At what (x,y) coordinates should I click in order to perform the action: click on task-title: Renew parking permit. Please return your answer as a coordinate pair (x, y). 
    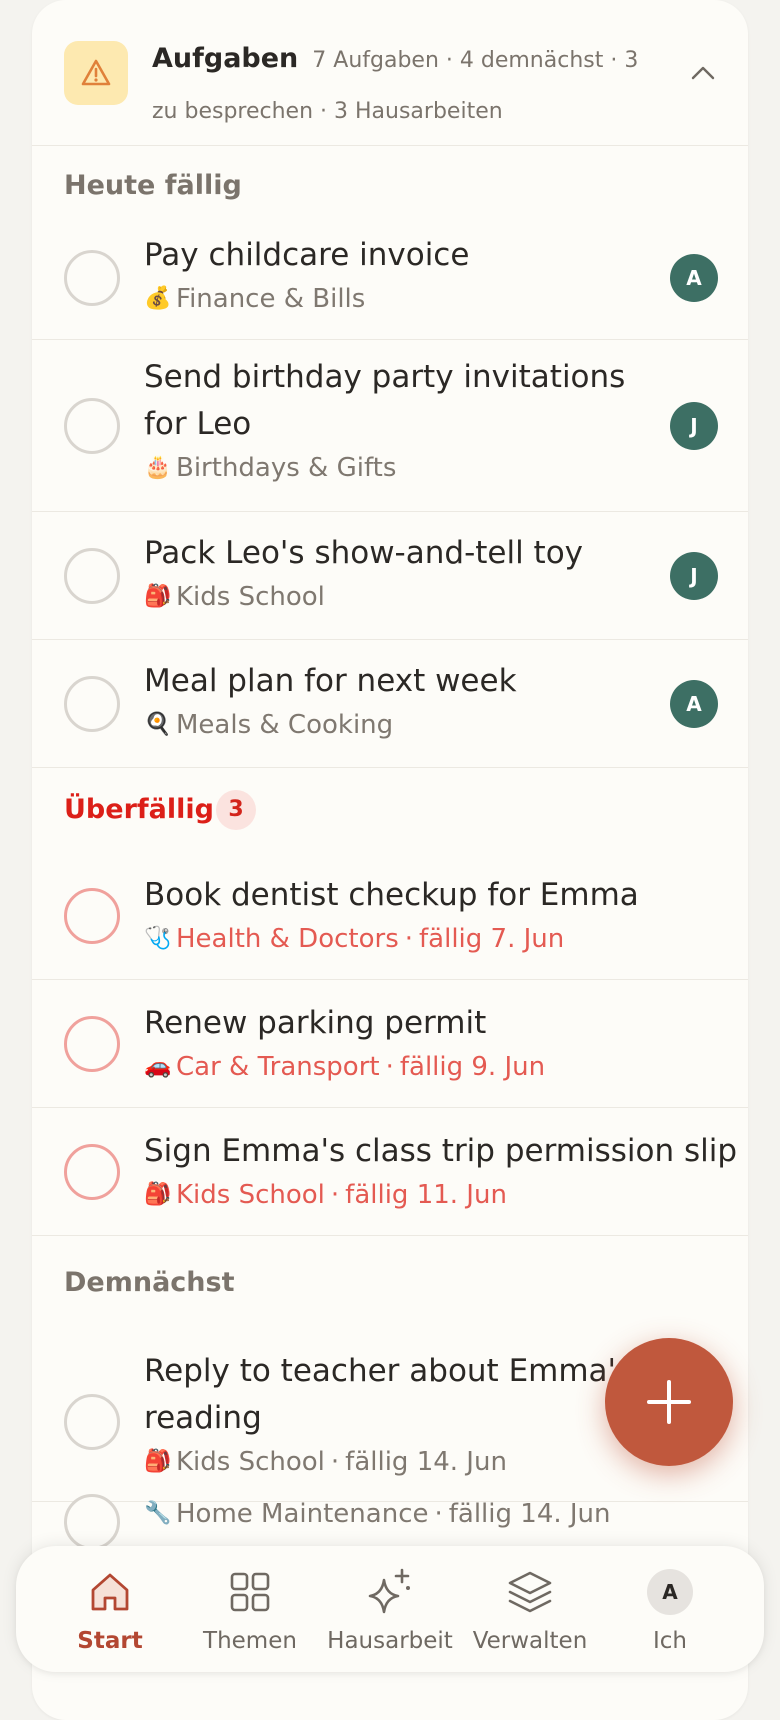
    Looking at the image, I should click on (315, 1023).